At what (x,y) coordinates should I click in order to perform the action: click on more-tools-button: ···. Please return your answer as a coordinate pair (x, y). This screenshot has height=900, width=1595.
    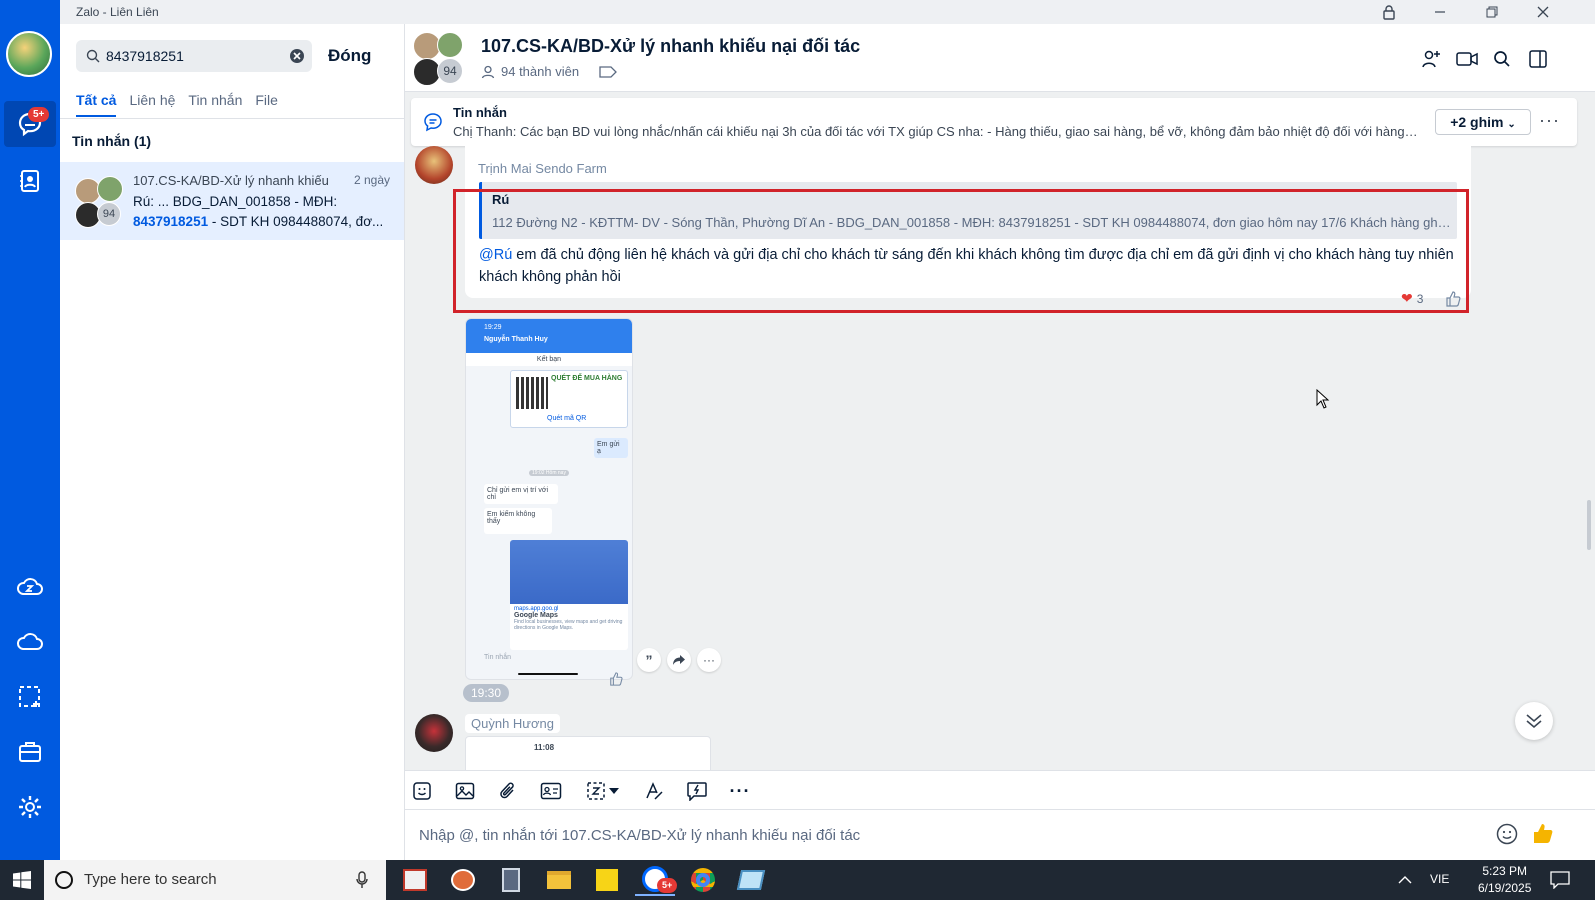
    Looking at the image, I should click on (740, 791).